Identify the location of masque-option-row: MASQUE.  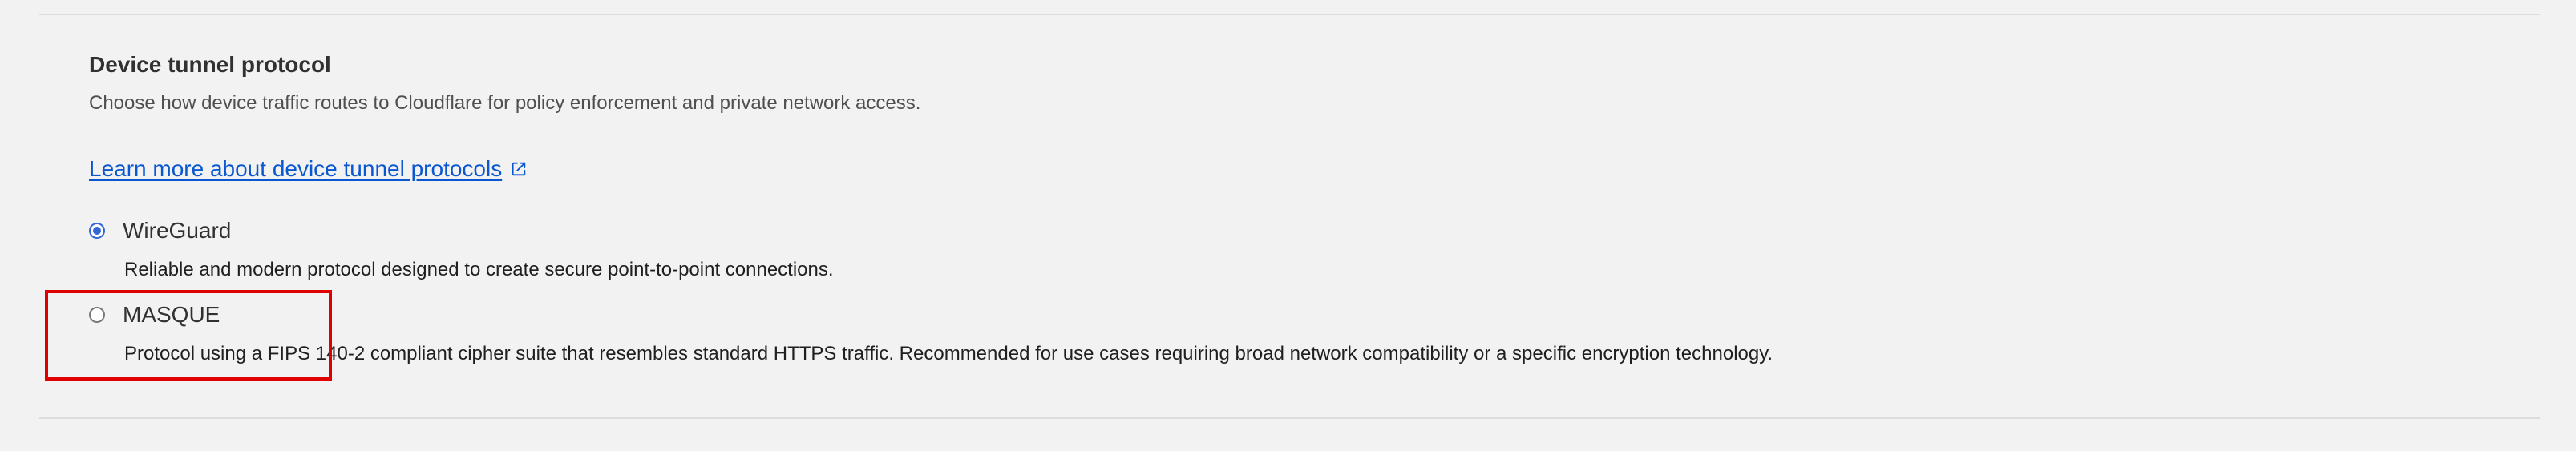
(1091, 314).